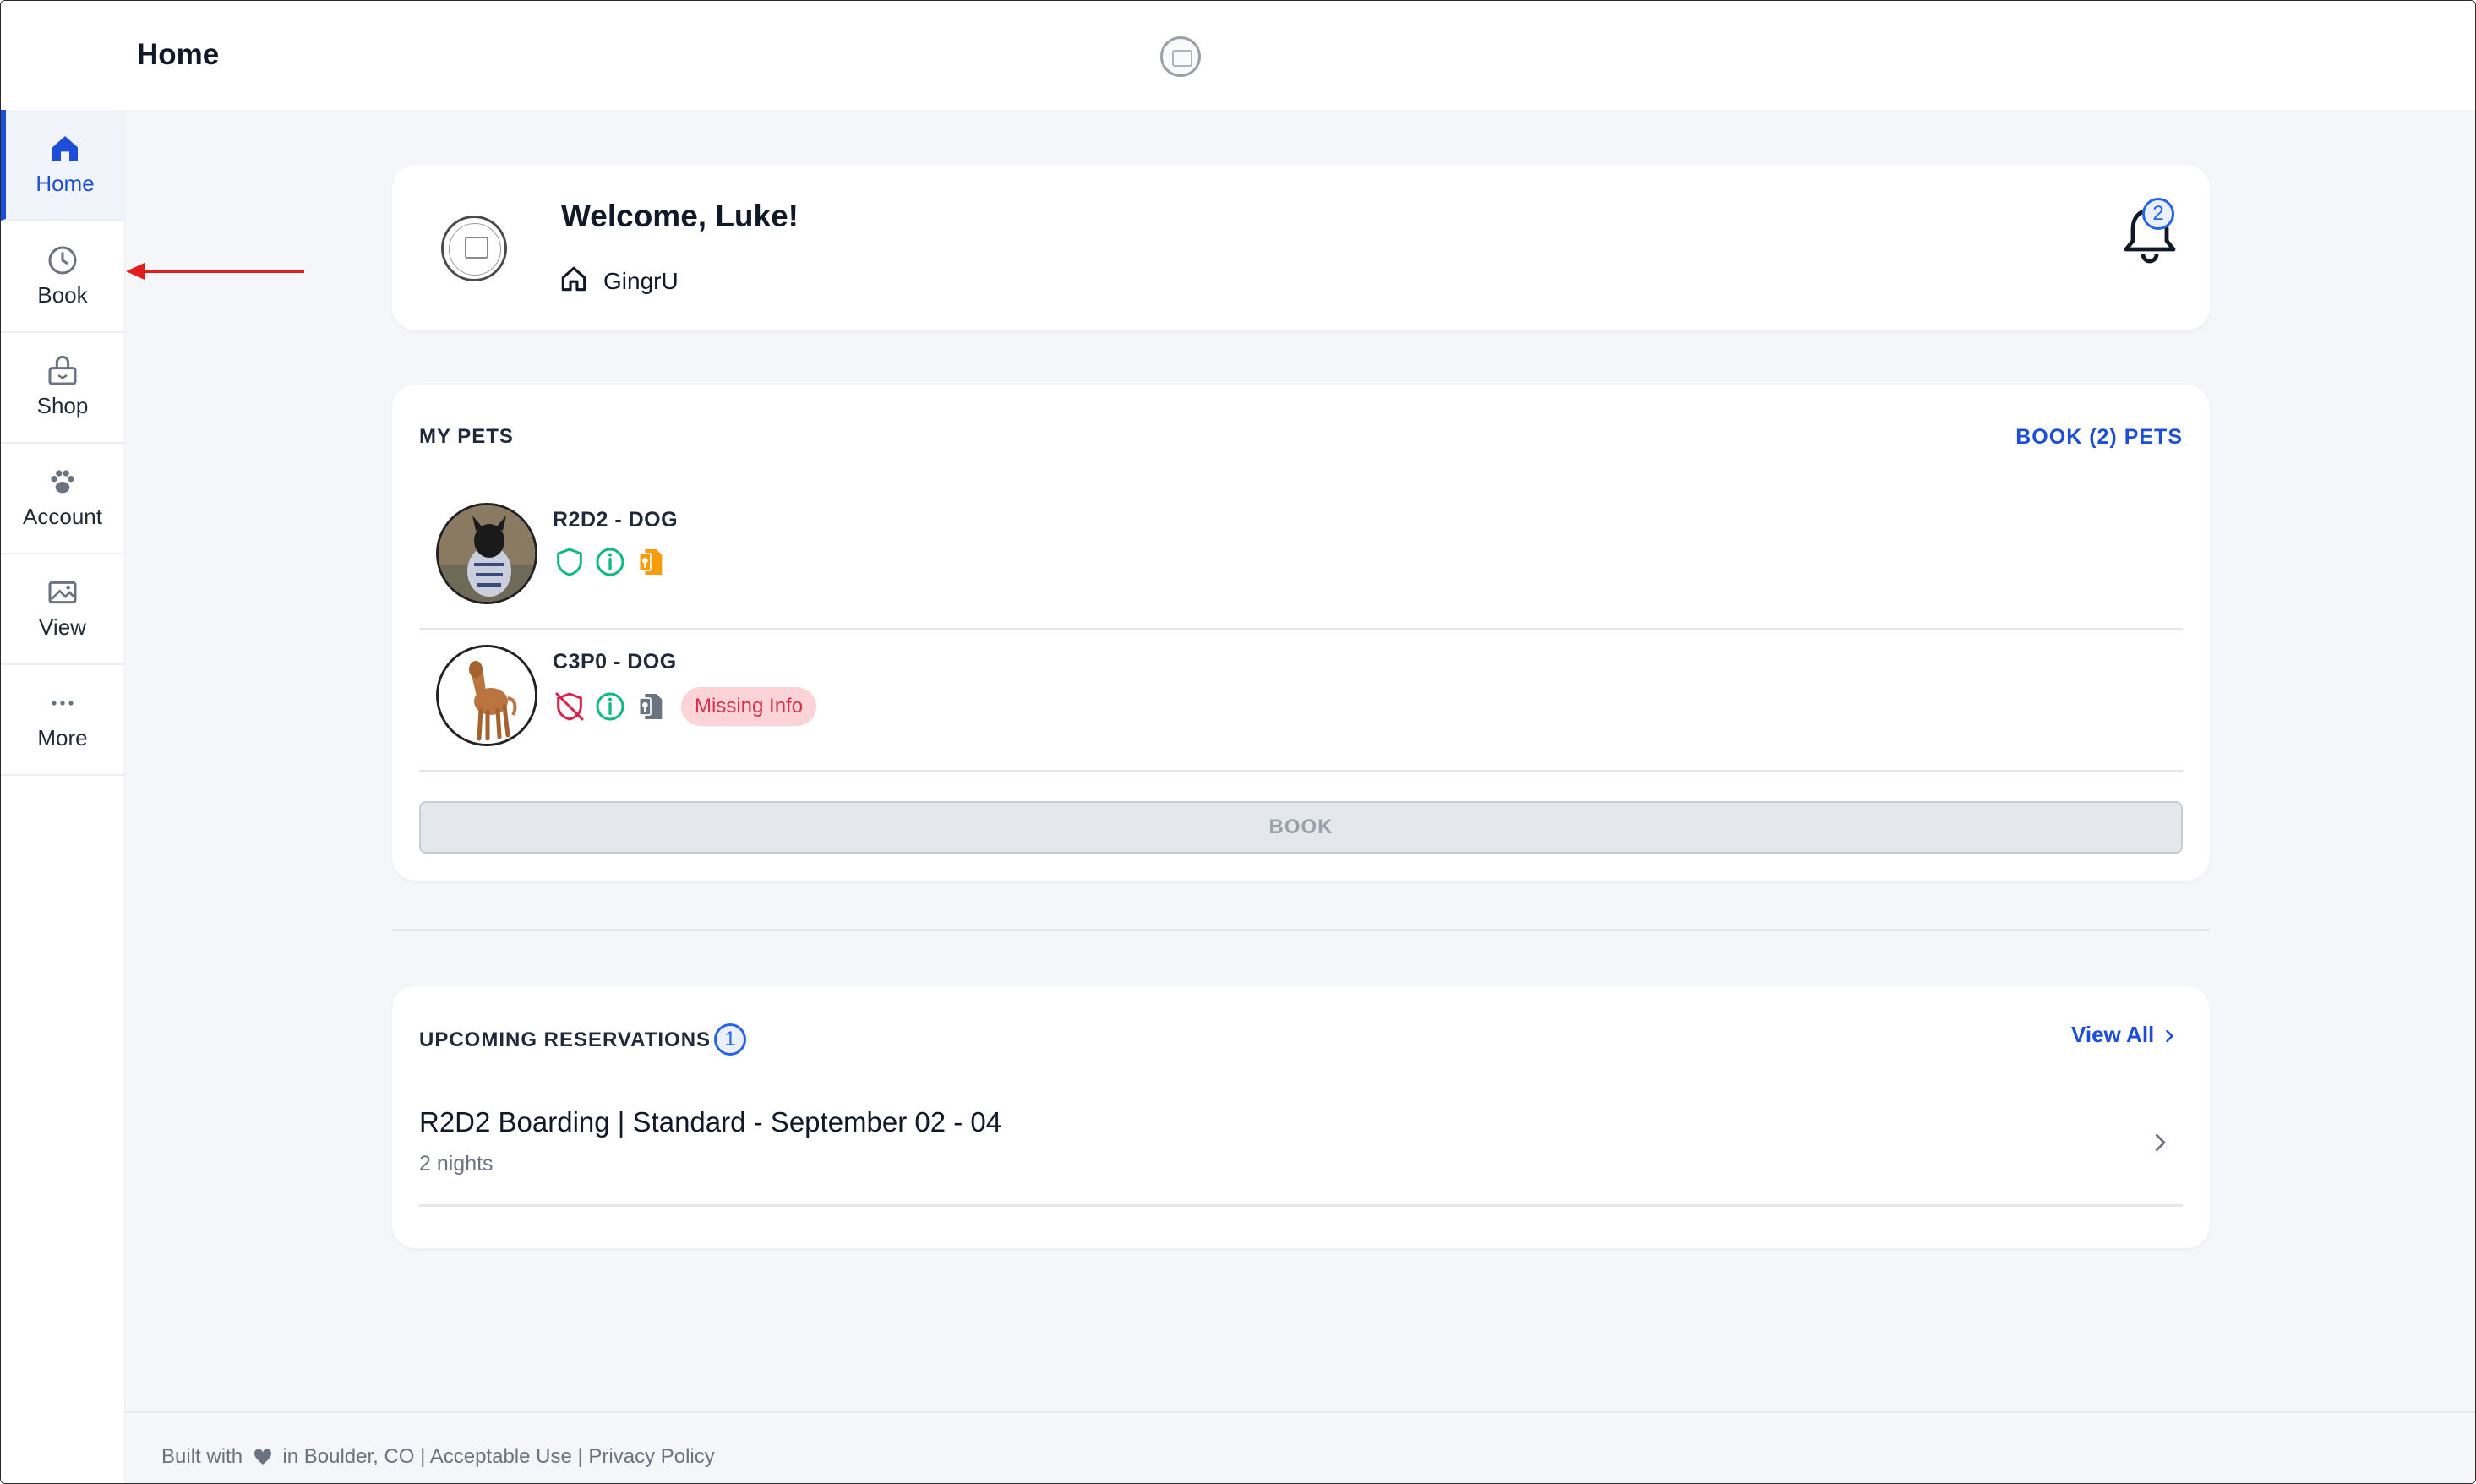 The image size is (2476, 1484). I want to click on notification-badge: 2, so click(2158, 214).